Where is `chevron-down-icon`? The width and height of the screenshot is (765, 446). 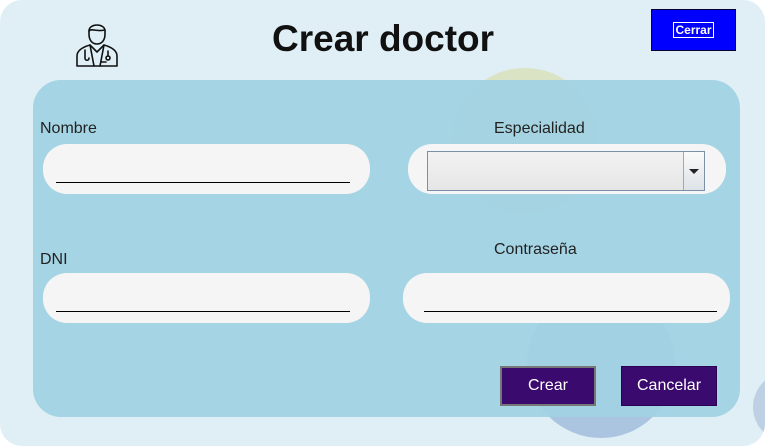
chevron-down-icon is located at coordinates (694, 171).